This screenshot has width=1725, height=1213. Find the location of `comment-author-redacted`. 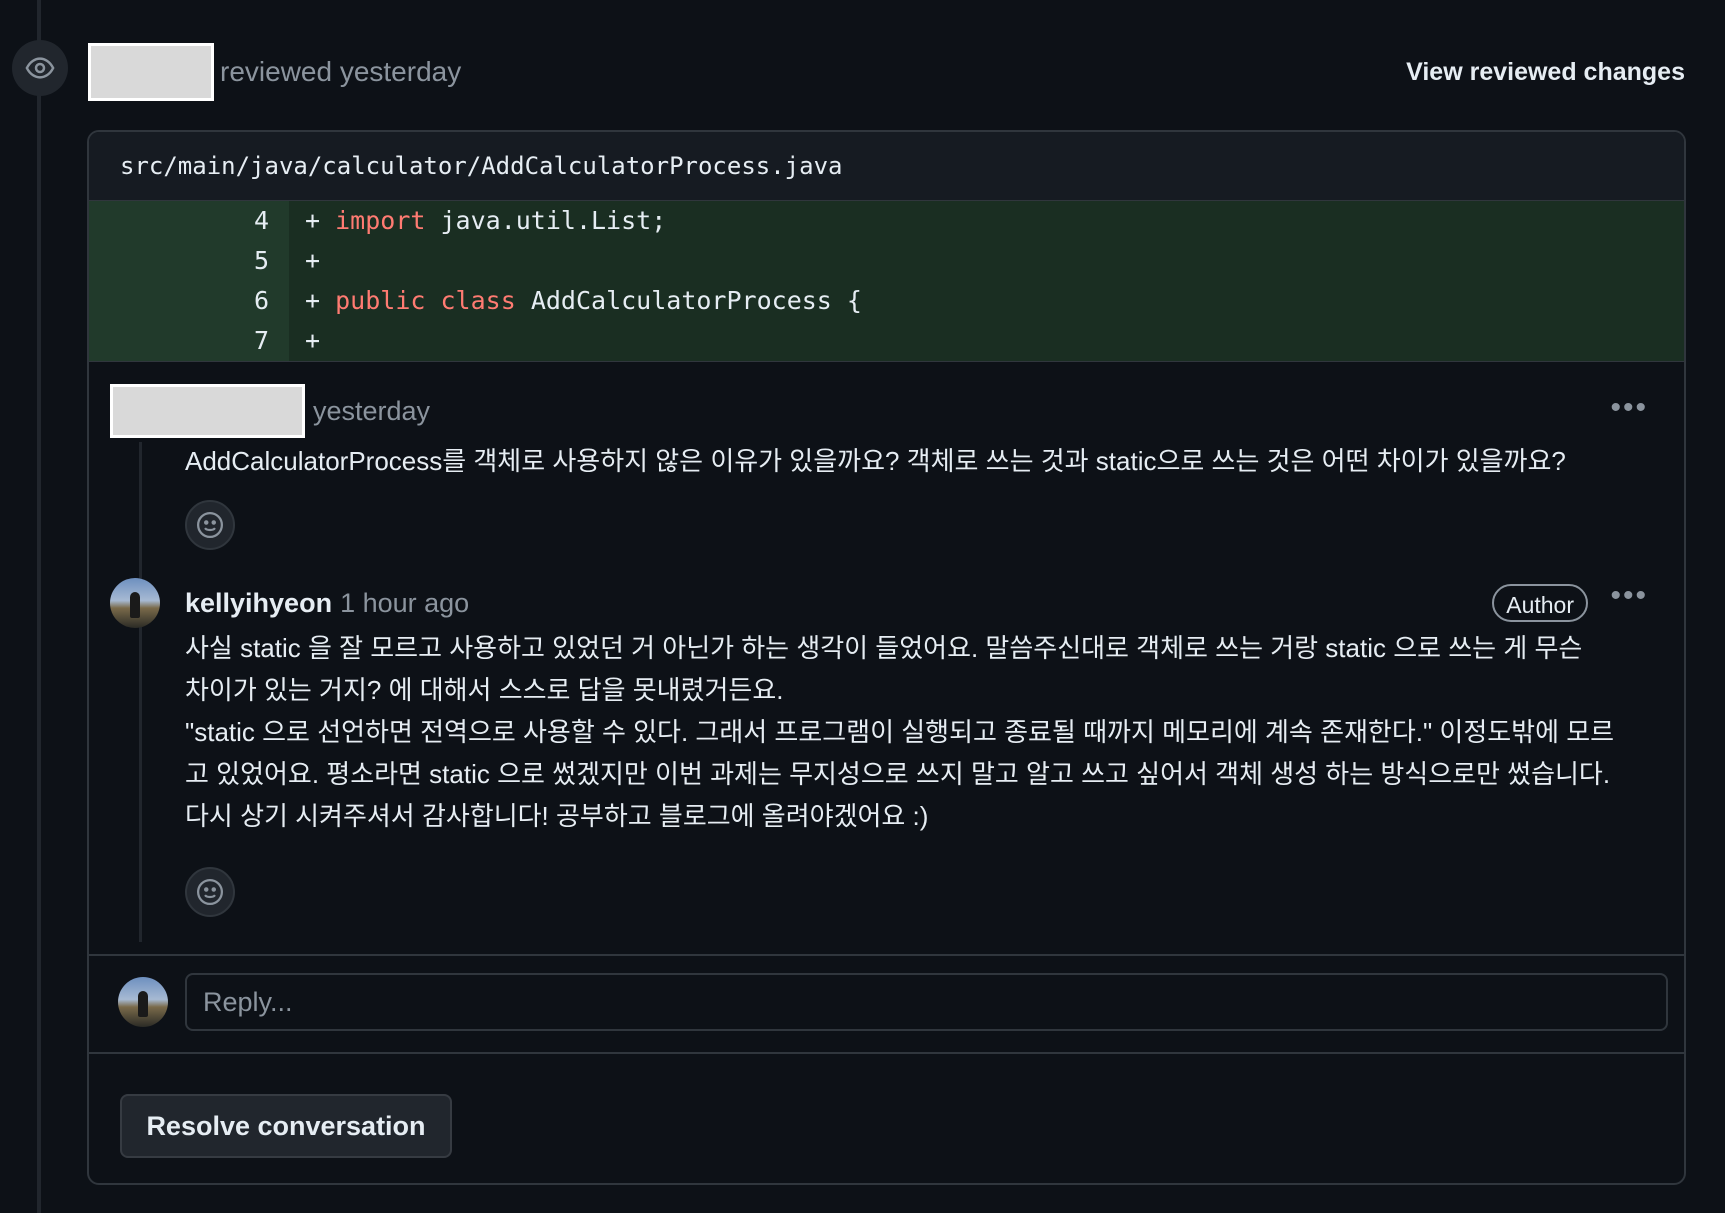

comment-author-redacted is located at coordinates (207, 411).